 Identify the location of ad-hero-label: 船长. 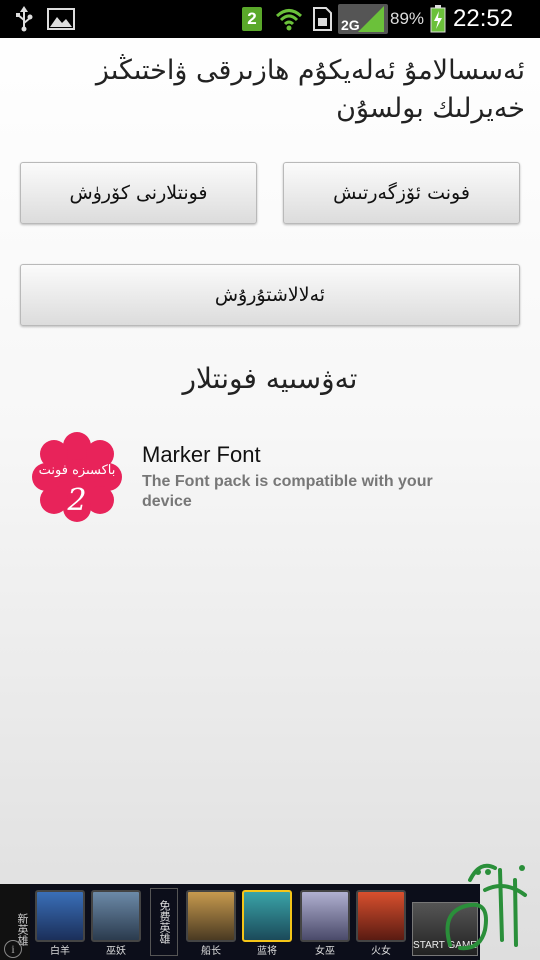
(211, 951).